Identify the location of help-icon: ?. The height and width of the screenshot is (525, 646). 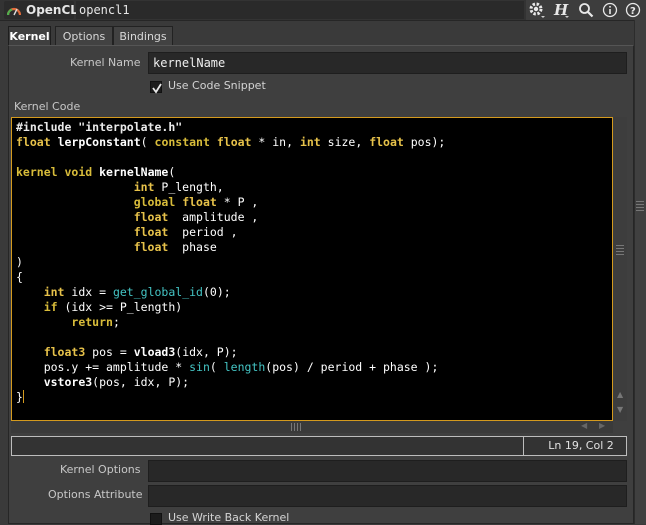
(633, 10).